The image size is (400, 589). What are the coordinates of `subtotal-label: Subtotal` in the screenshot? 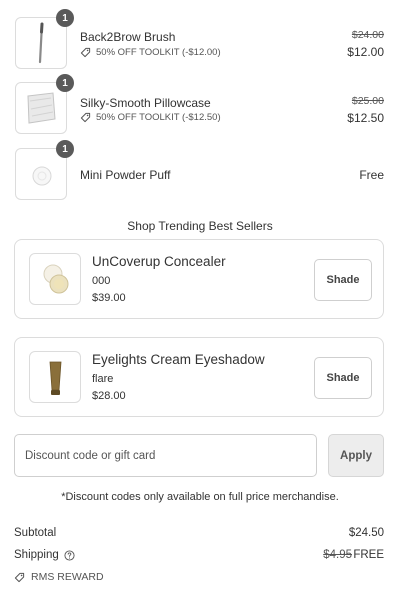 It's located at (35, 533).